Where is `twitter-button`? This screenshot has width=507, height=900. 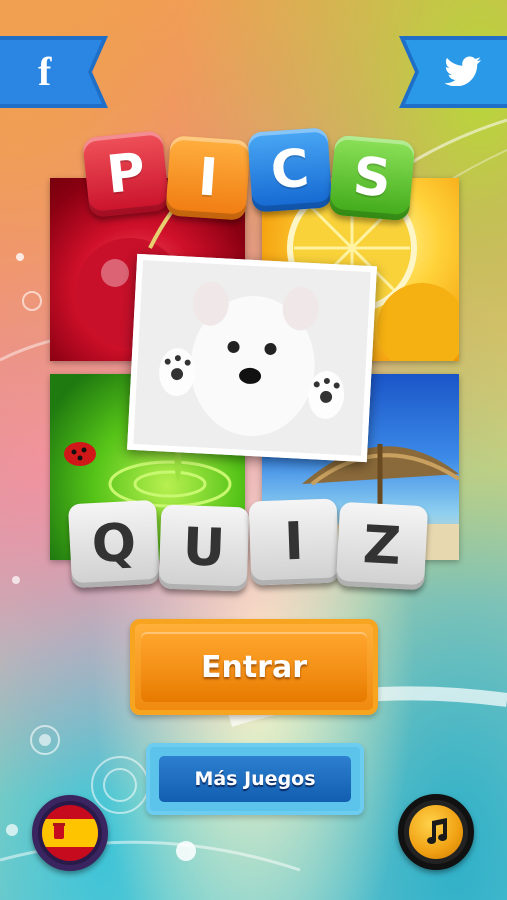 twitter-button is located at coordinates (453, 72).